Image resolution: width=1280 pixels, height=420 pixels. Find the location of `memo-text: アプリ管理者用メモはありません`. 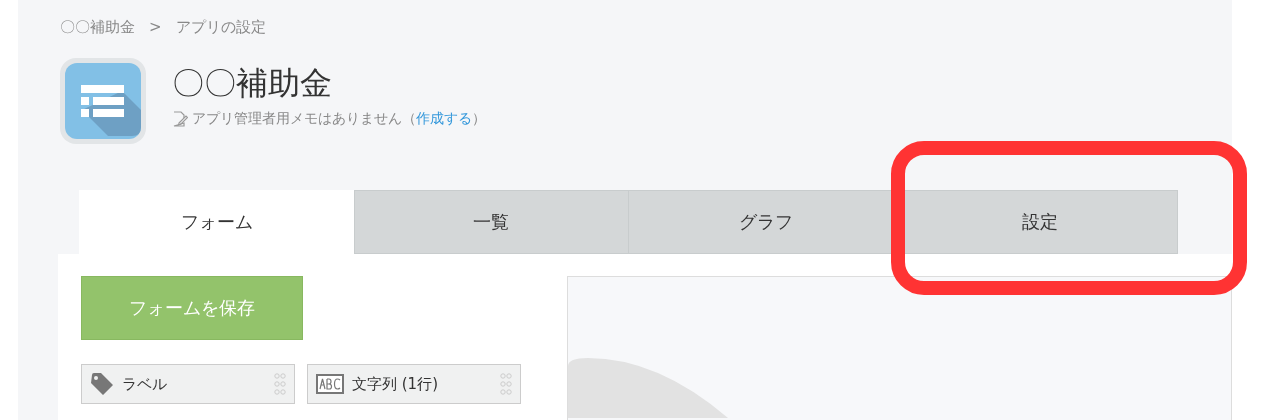

memo-text: アプリ管理者用メモはありません is located at coordinates (297, 119).